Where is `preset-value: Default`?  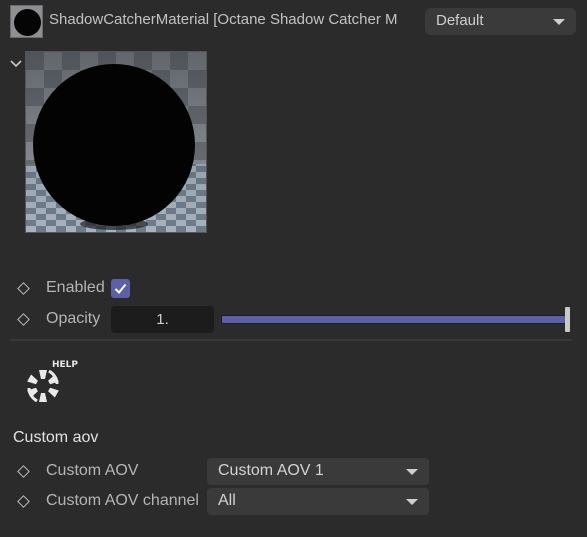 preset-value: Default is located at coordinates (460, 20).